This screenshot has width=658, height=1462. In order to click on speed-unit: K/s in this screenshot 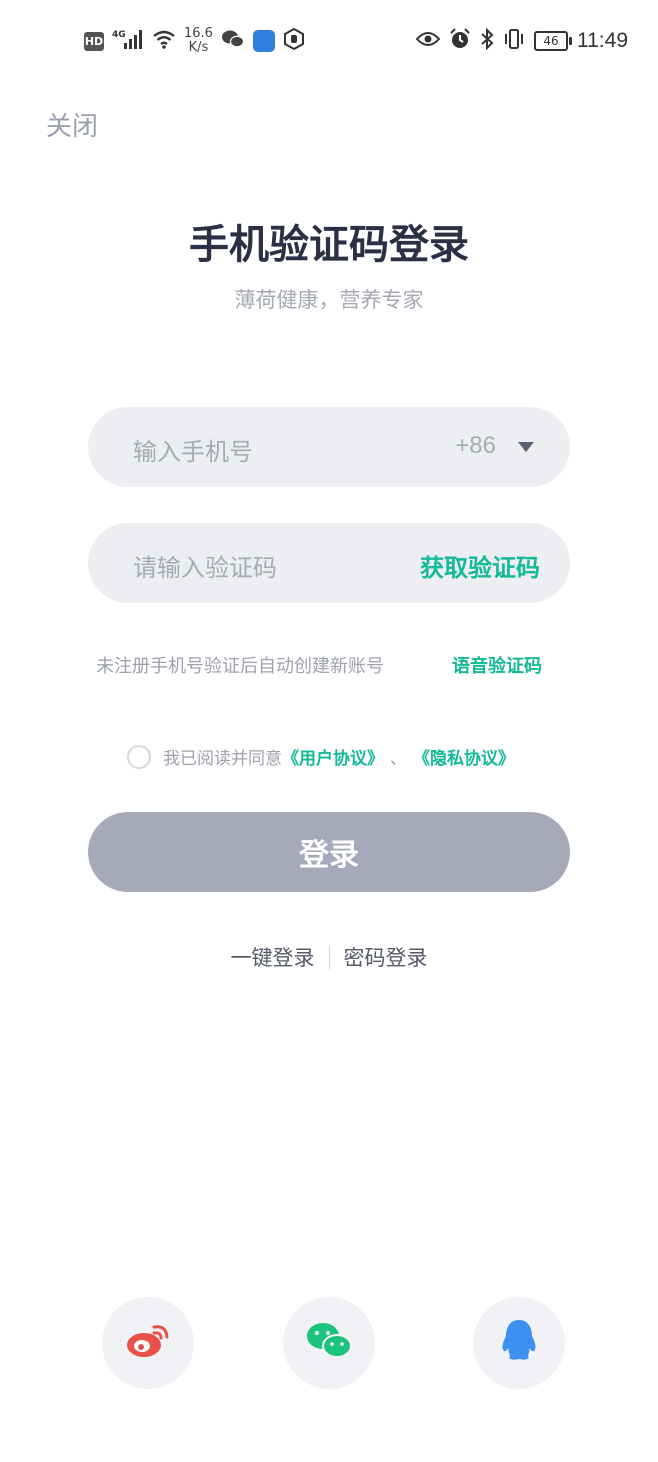, I will do `click(198, 47)`.